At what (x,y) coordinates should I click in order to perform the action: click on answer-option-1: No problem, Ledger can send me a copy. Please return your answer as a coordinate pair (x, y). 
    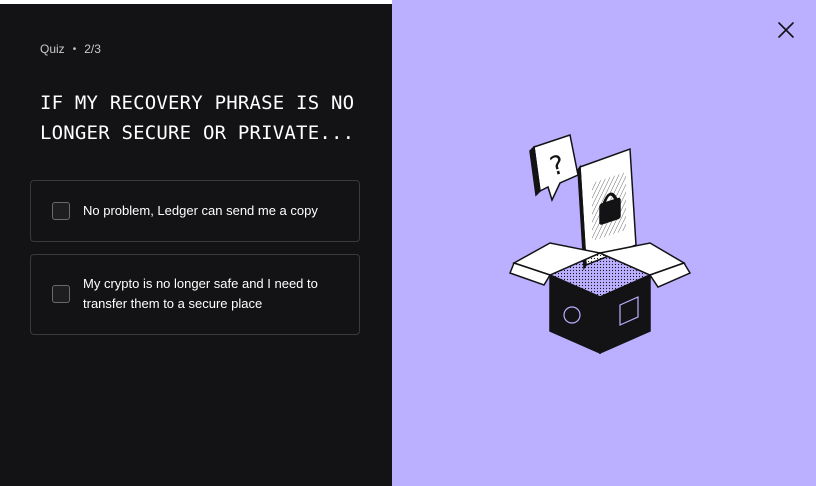
    Looking at the image, I should click on (195, 211).